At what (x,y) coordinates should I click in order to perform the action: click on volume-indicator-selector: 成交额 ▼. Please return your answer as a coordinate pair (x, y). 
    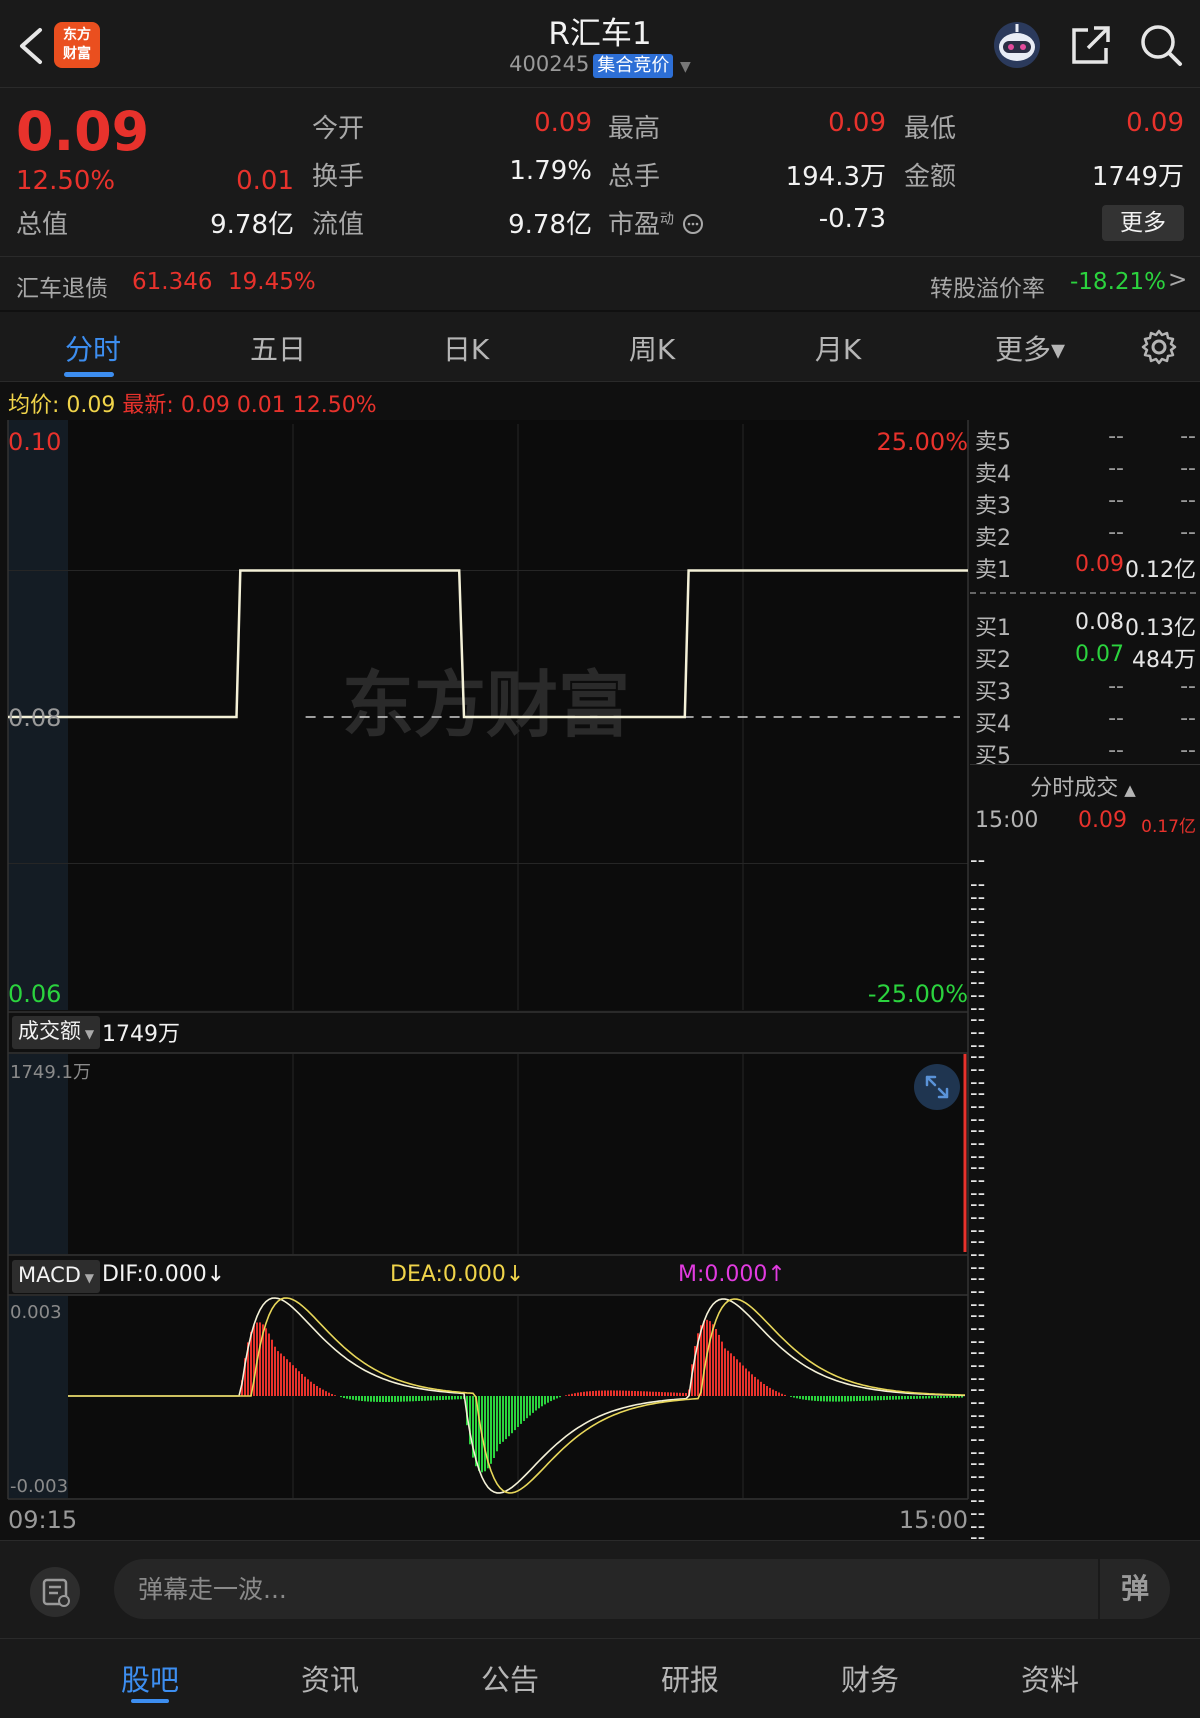
    Looking at the image, I should click on (56, 1032).